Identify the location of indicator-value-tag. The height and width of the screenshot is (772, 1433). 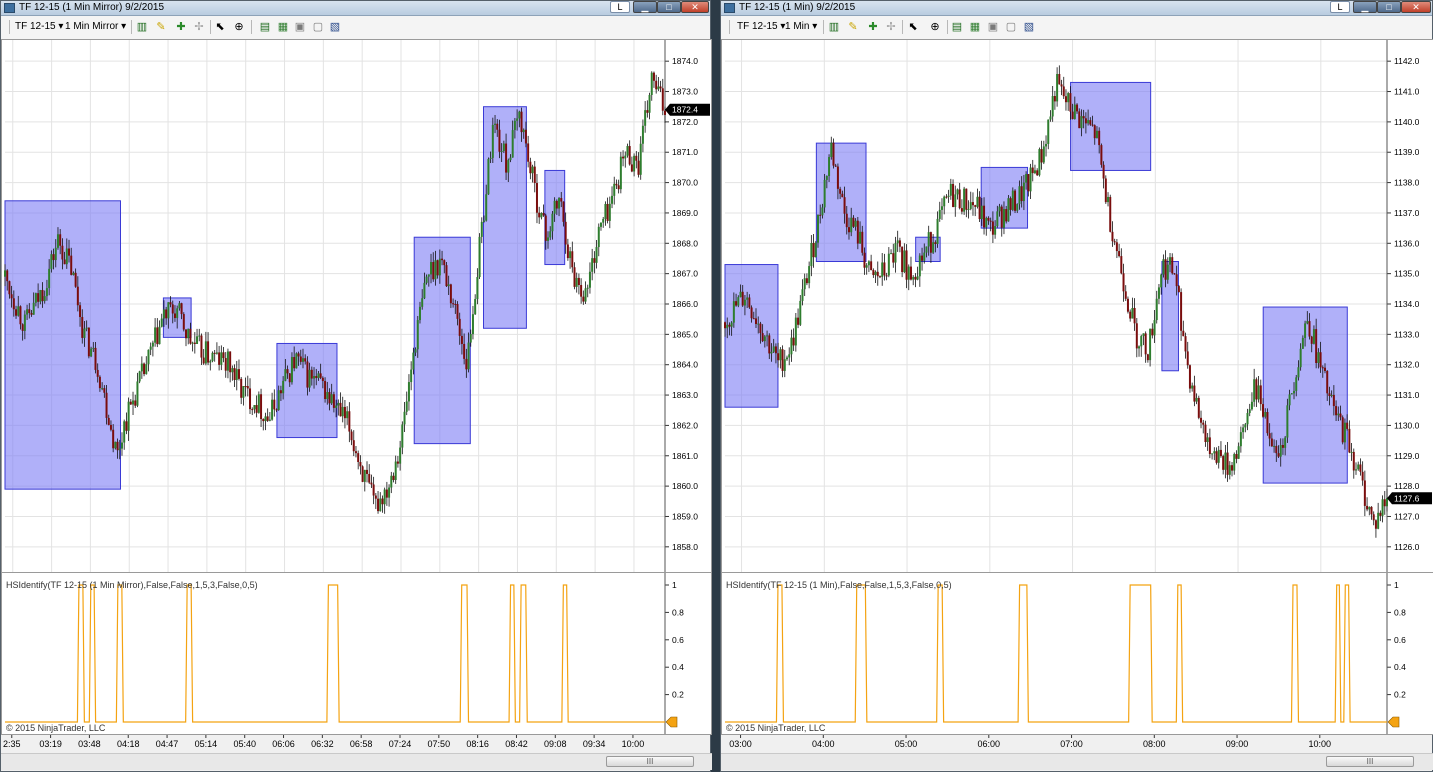
(1393, 722).